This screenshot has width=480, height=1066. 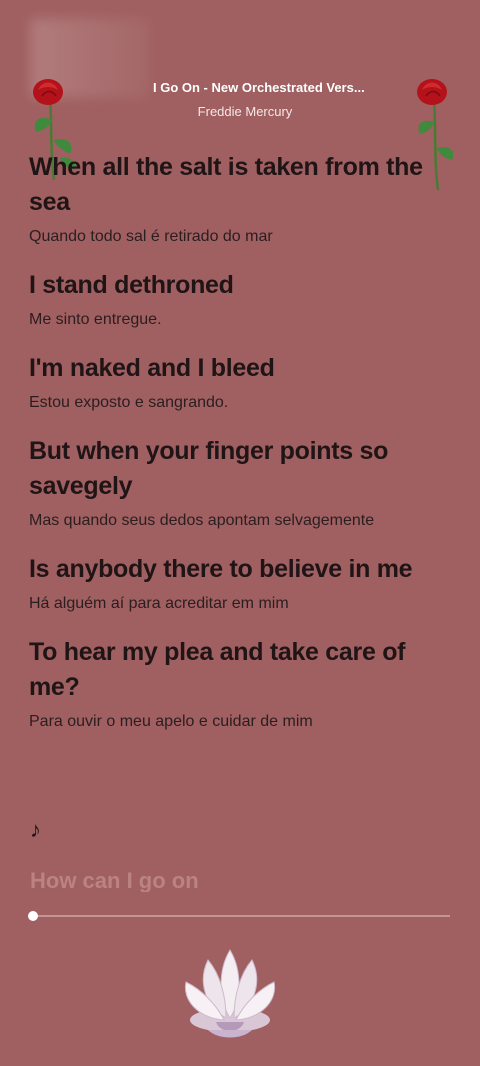 I want to click on lotus-flower-icon, so click(x=230, y=993).